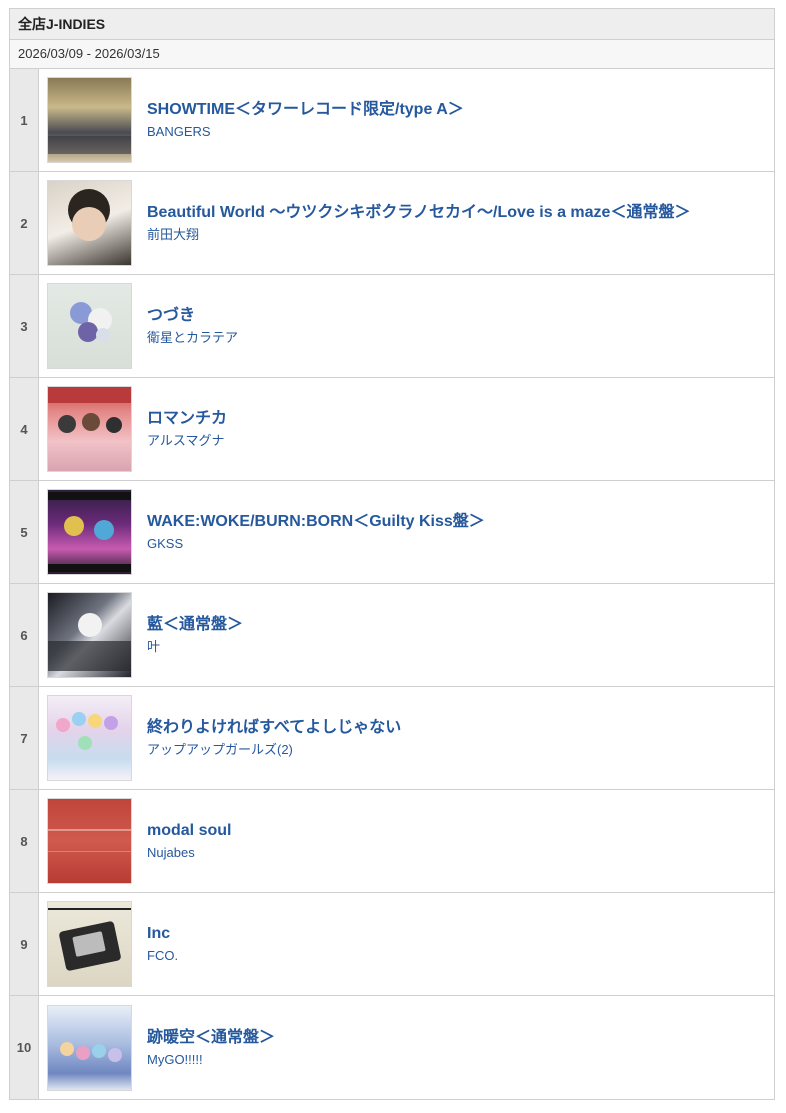 The image size is (786, 1113). What do you see at coordinates (189, 852) in the screenshot?
I see `item-artist-link: Nujabes` at bounding box center [189, 852].